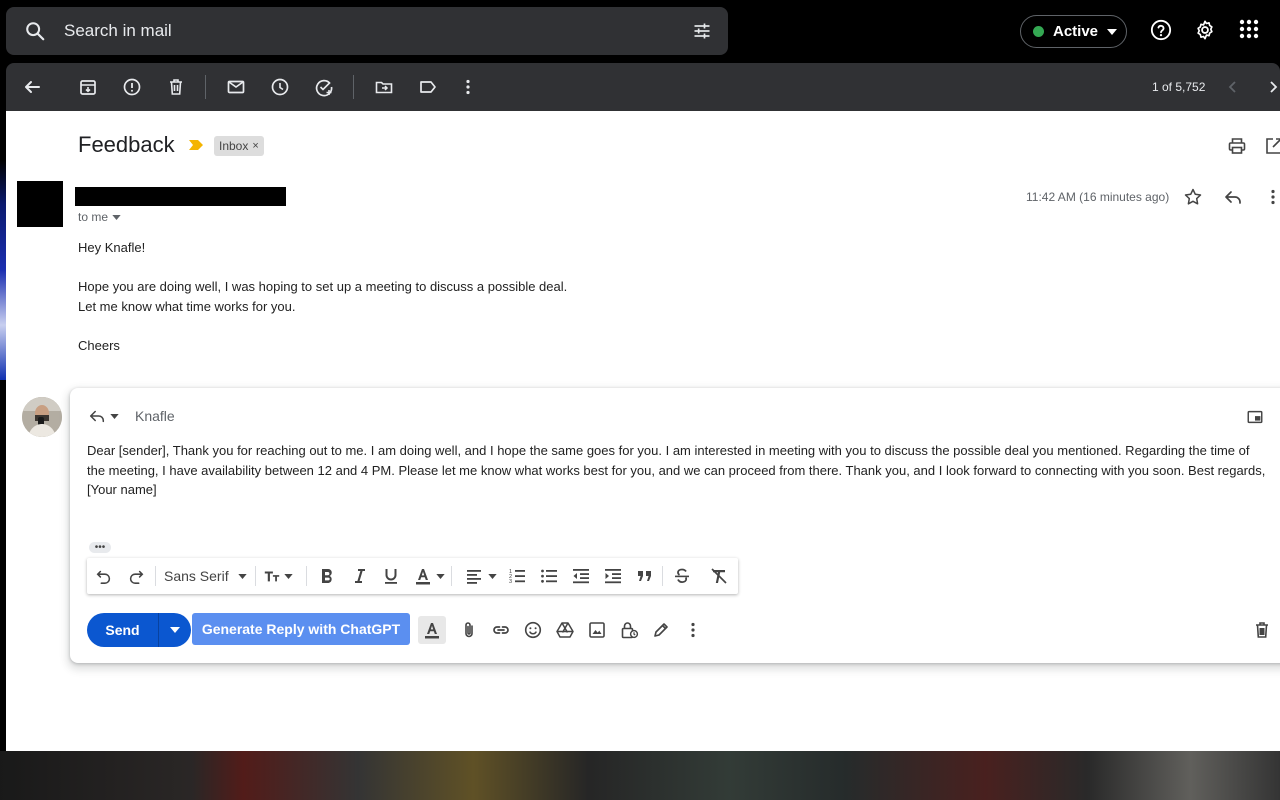 The width and height of the screenshot is (1280, 800). Describe the element at coordinates (640, 775) in the screenshot. I see `desktop-wallpaper` at that location.